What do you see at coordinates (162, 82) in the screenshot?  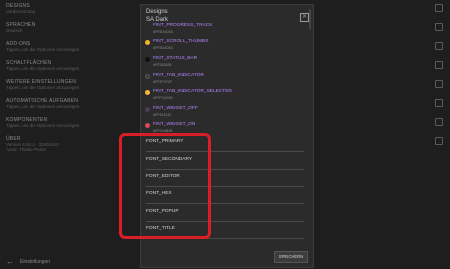 I see `color-hex: #FF2F2F2F` at bounding box center [162, 82].